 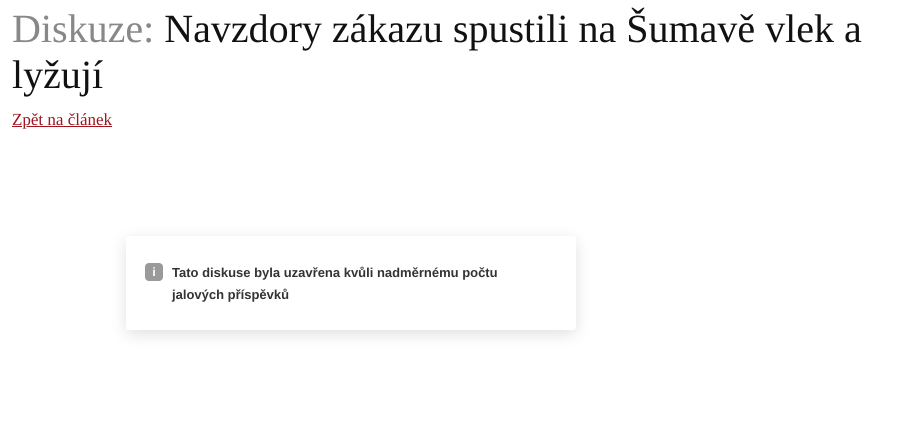 What do you see at coordinates (335, 284) in the screenshot?
I see `notice-text: Tato diskuse byla uzavřena kvůli nadměrnému počtu jalových příspěvků` at bounding box center [335, 284].